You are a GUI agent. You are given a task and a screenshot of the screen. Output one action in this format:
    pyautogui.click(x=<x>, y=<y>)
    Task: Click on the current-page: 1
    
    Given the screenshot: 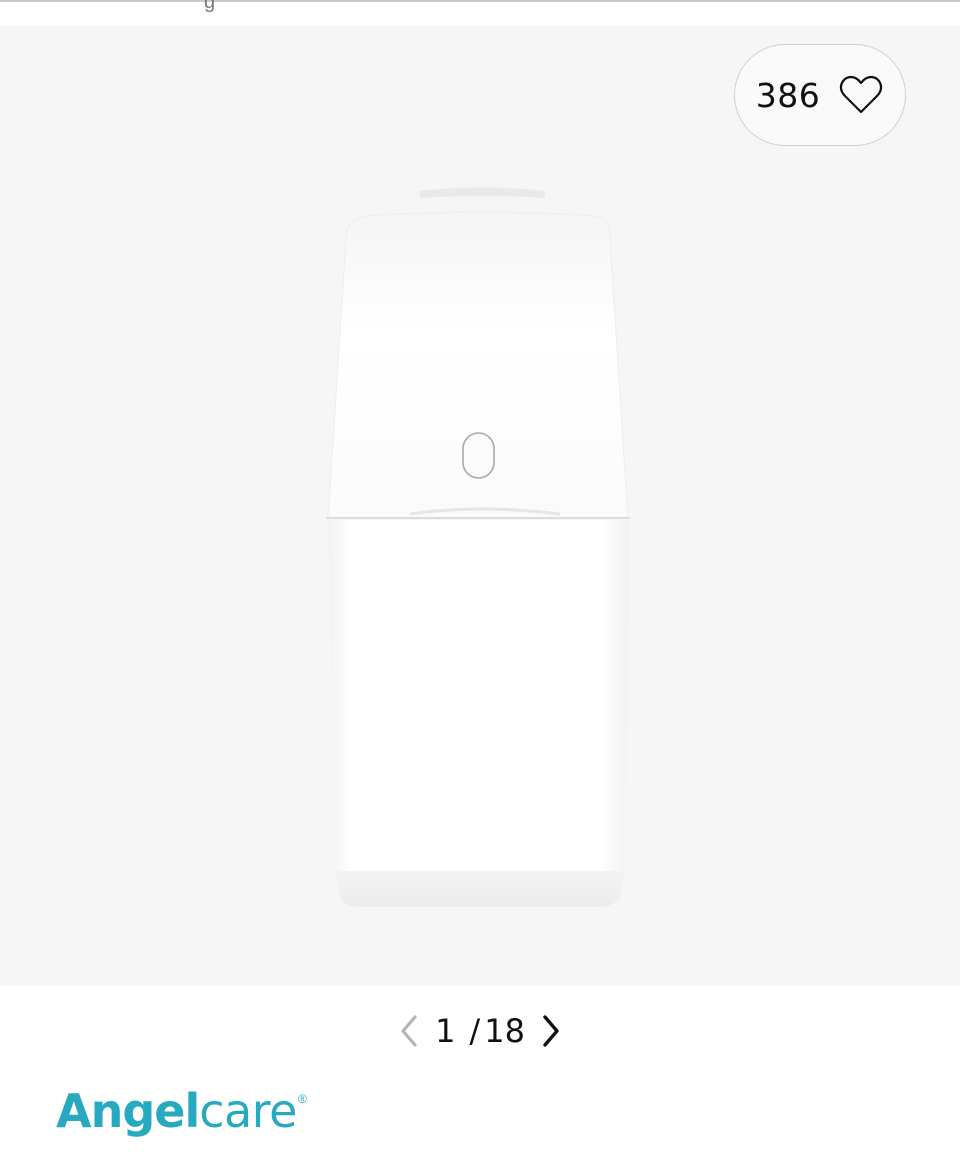 What is the action you would take?
    pyautogui.click(x=445, y=1031)
    